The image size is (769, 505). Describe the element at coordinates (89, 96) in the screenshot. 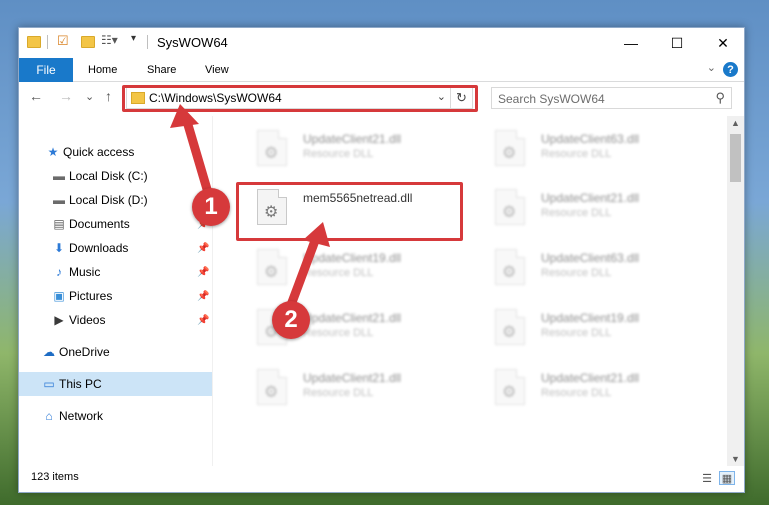

I see `recent-locations-button: ⌄` at that location.